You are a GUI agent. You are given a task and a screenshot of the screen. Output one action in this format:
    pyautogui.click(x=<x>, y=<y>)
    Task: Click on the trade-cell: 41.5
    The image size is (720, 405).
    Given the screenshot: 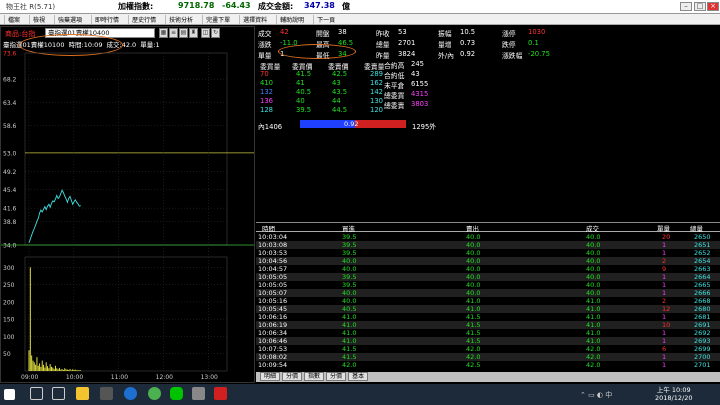 What is the action you would take?
    pyautogui.click(x=349, y=357)
    